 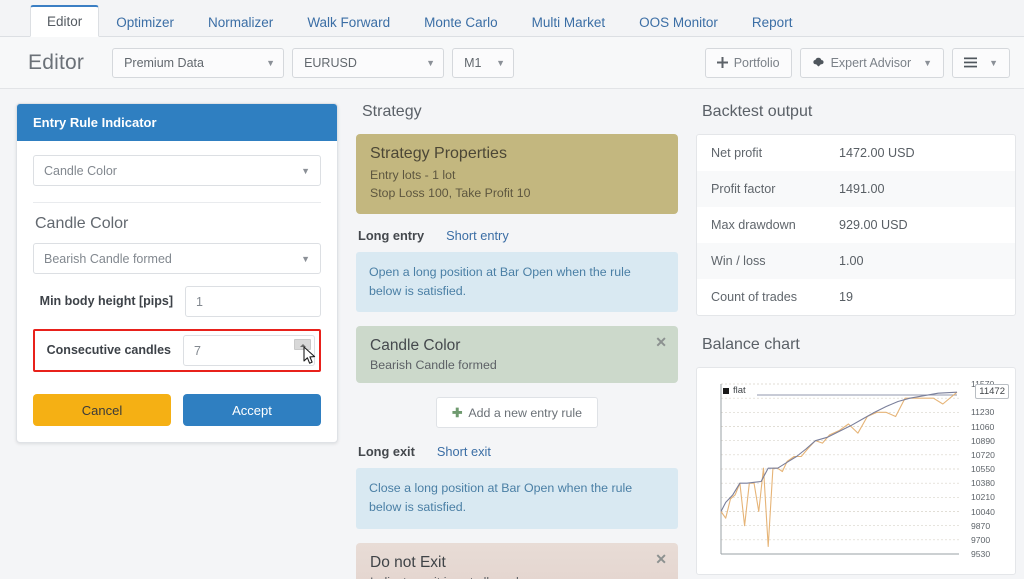 I want to click on tab-multi-market: Multi Market, so click(x=569, y=22).